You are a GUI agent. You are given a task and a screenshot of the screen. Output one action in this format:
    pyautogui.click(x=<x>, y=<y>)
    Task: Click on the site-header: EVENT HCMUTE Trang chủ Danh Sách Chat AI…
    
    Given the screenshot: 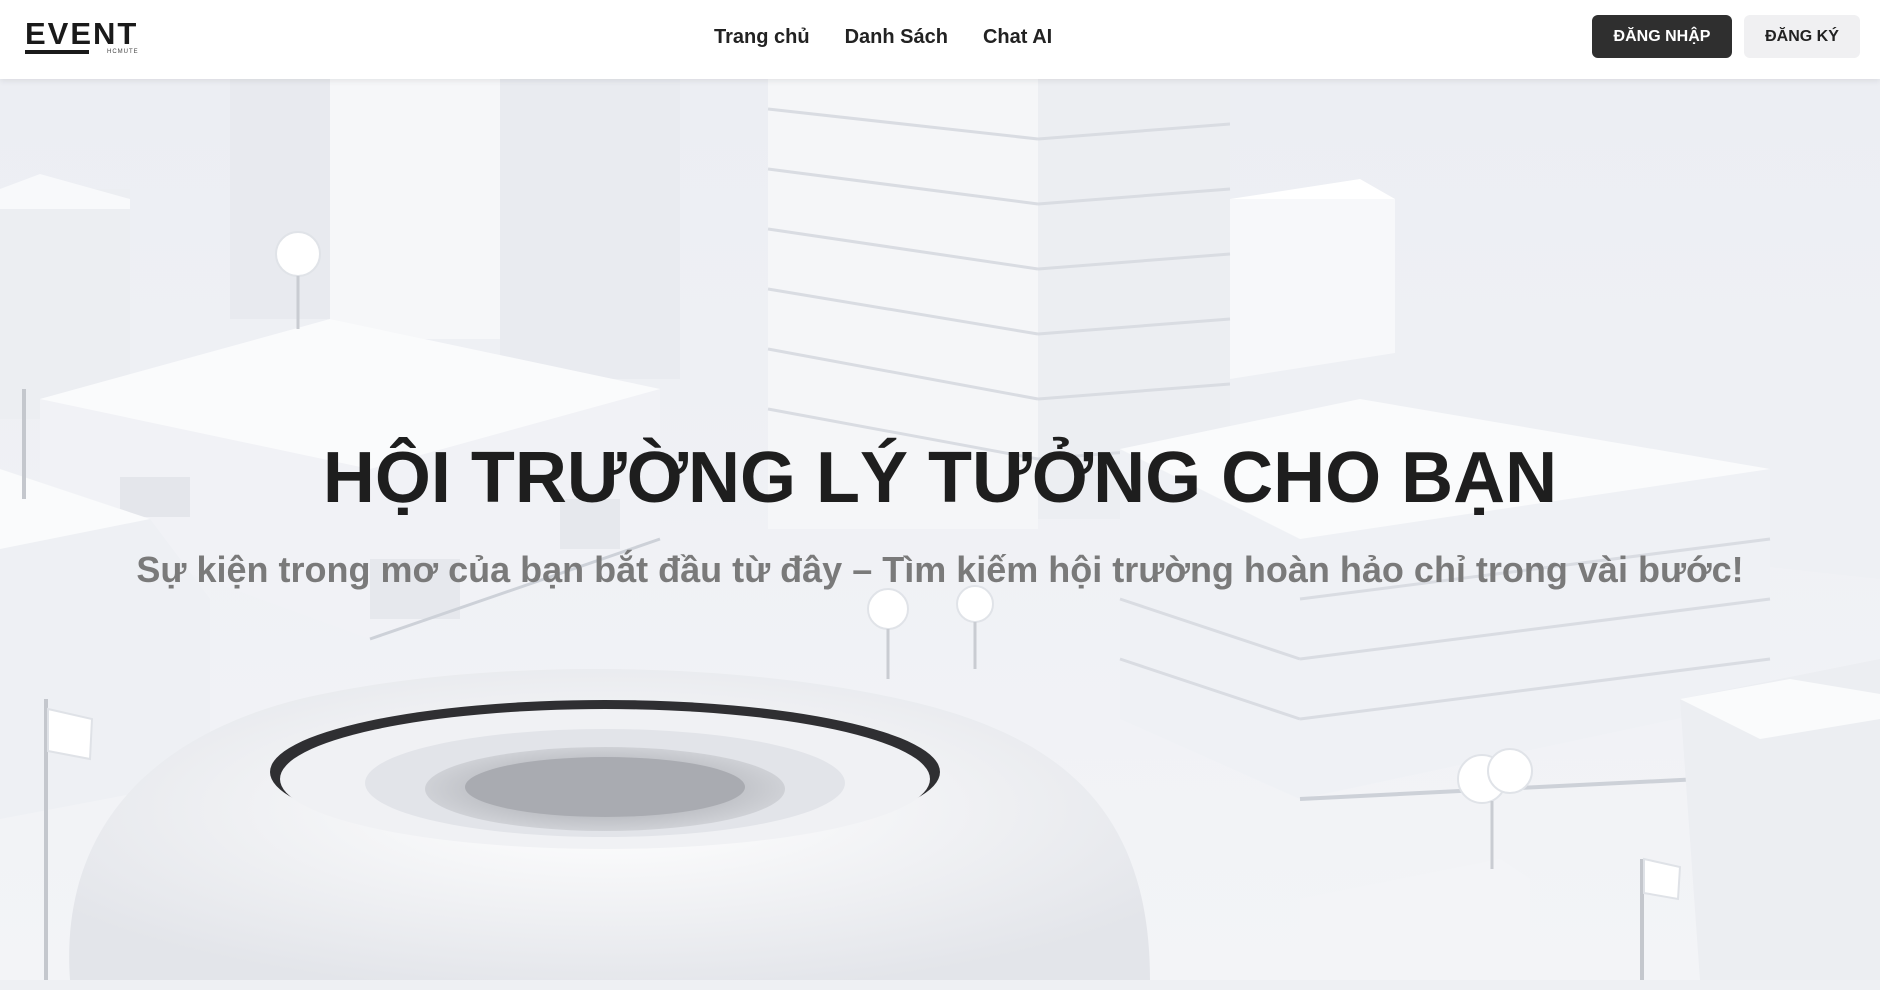 What is the action you would take?
    pyautogui.click(x=940, y=39)
    